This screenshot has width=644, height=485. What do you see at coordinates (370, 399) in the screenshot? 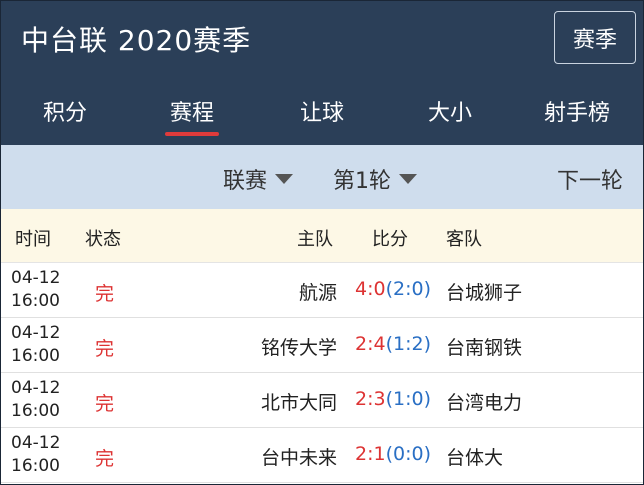
I see `full-time-score: 2:3` at bounding box center [370, 399].